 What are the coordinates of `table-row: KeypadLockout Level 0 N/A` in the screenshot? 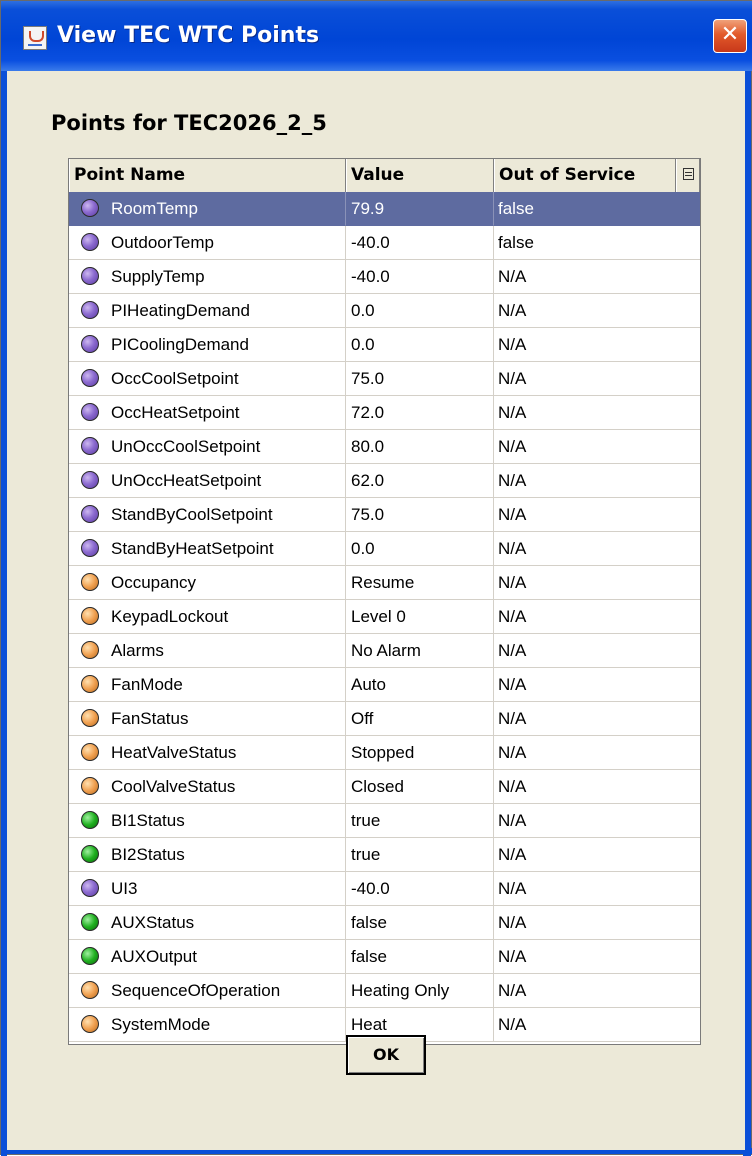 It's located at (384, 617).